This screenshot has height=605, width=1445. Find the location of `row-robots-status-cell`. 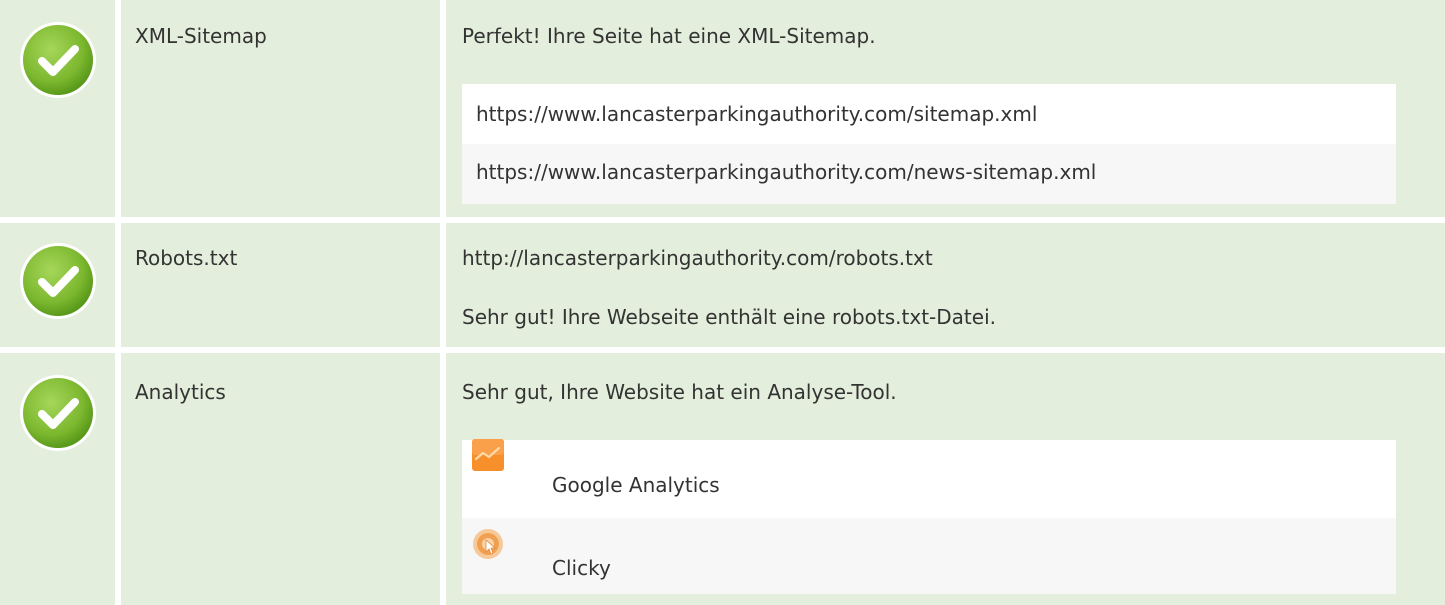

row-robots-status-cell is located at coordinates (57, 285).